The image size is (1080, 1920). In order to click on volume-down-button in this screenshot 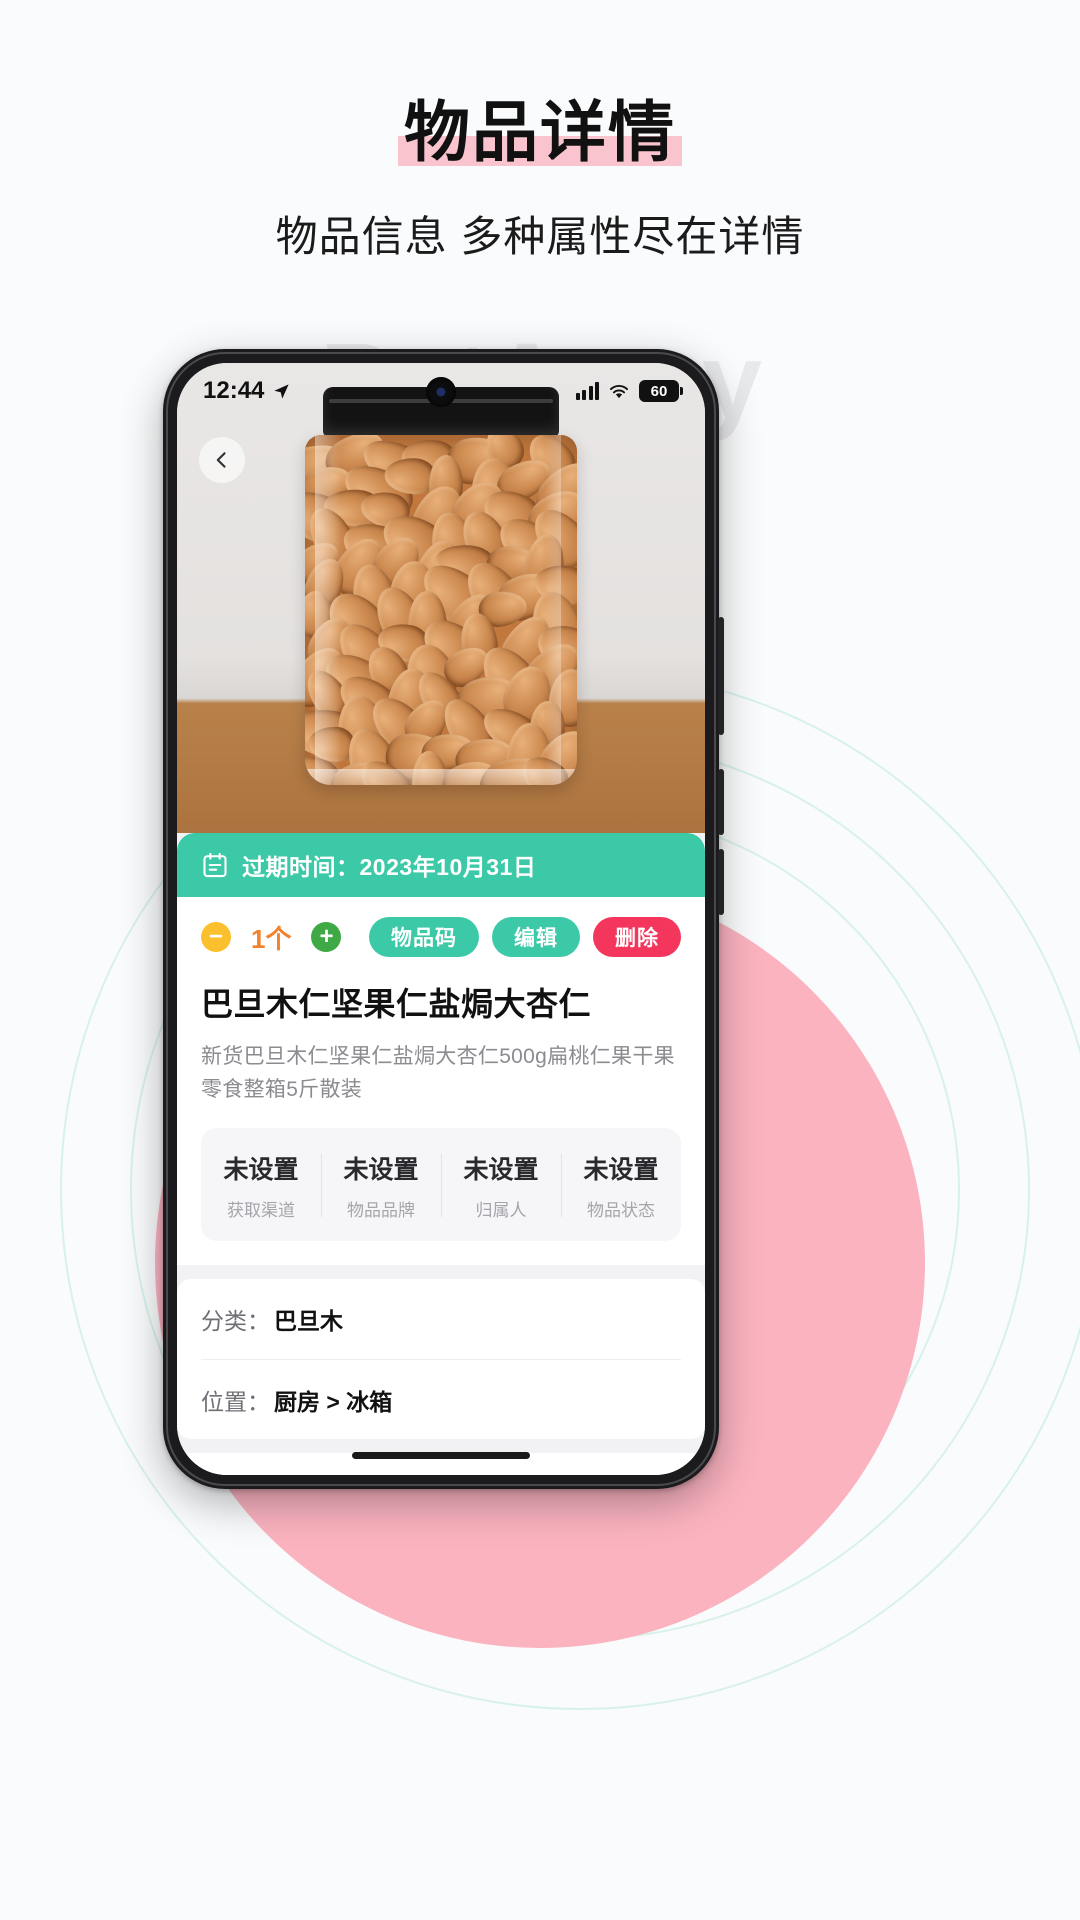, I will do `click(721, 882)`.